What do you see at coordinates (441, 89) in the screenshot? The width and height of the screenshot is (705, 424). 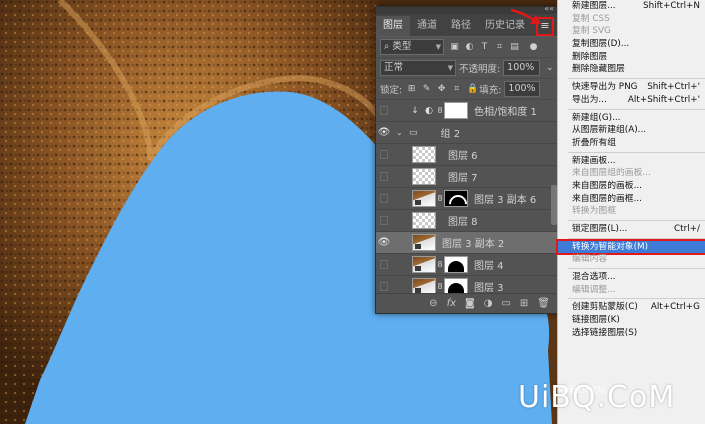 I see `lock-position-icon: ✥` at bounding box center [441, 89].